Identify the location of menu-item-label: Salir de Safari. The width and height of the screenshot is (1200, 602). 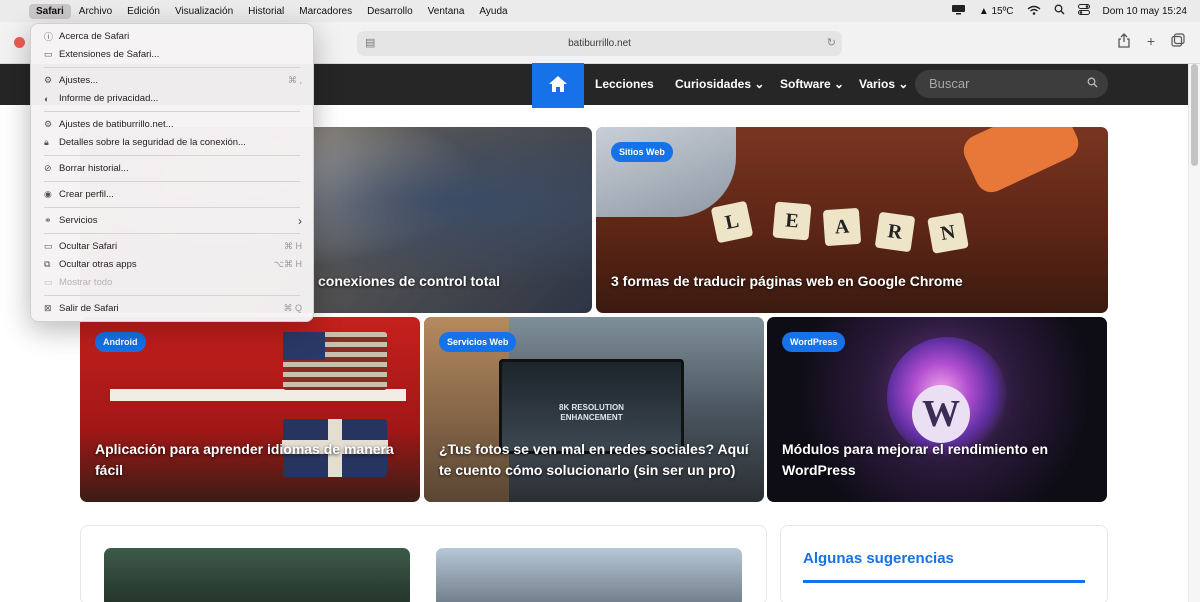
(89, 308).